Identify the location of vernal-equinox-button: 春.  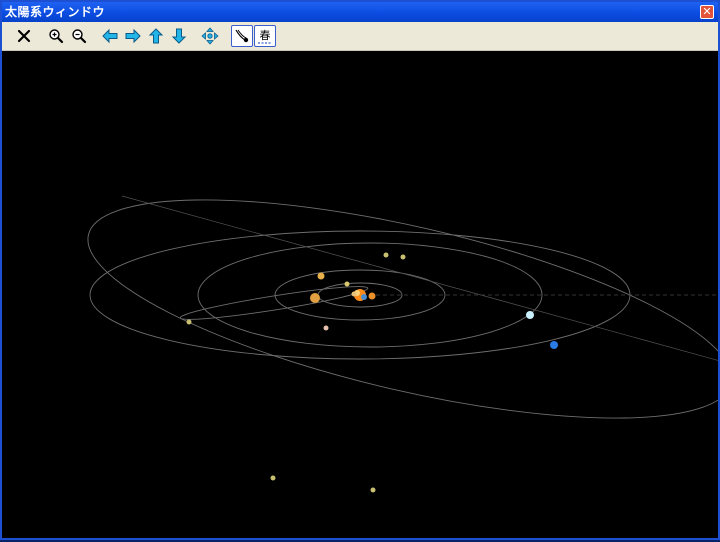
(265, 36).